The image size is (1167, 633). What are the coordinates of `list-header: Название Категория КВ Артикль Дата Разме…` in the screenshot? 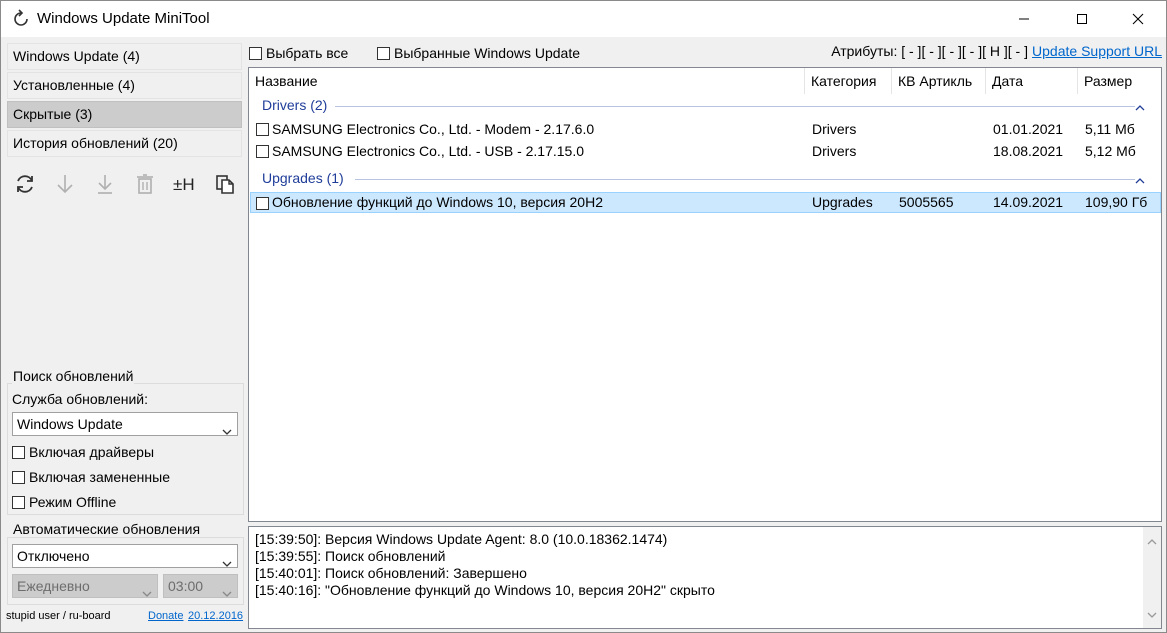 It's located at (705, 81).